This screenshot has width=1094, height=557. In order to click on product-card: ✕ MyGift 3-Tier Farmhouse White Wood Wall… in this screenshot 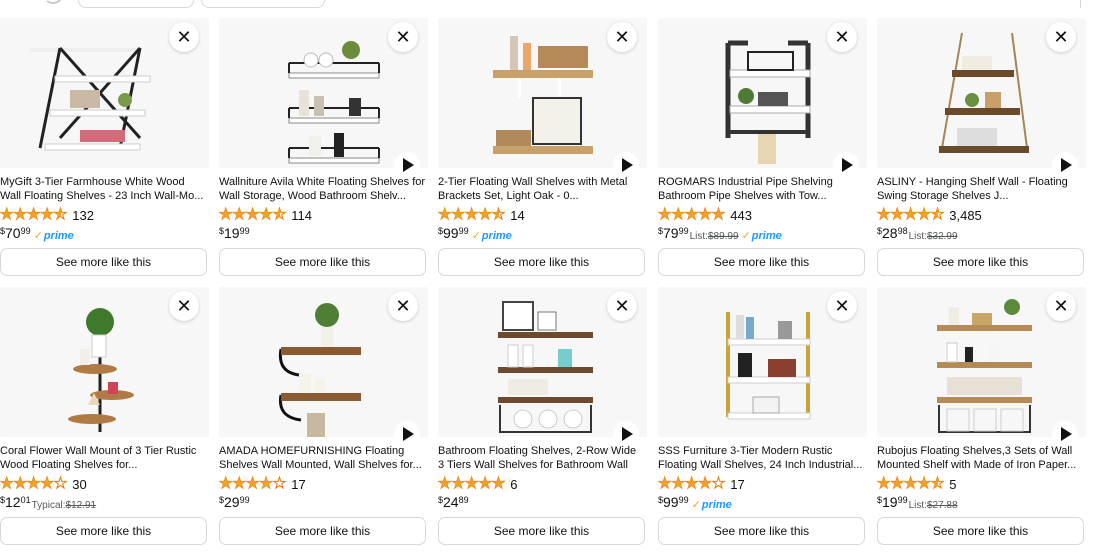, I will do `click(104, 149)`.